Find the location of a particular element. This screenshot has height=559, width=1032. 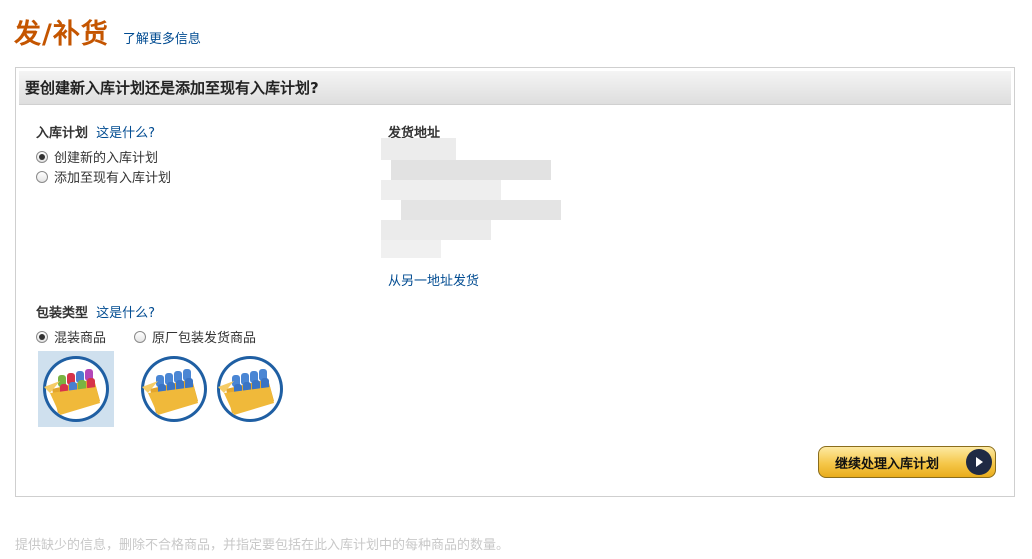

packing-type-label-row: 包装类型 这是什么? is located at coordinates (95, 311).